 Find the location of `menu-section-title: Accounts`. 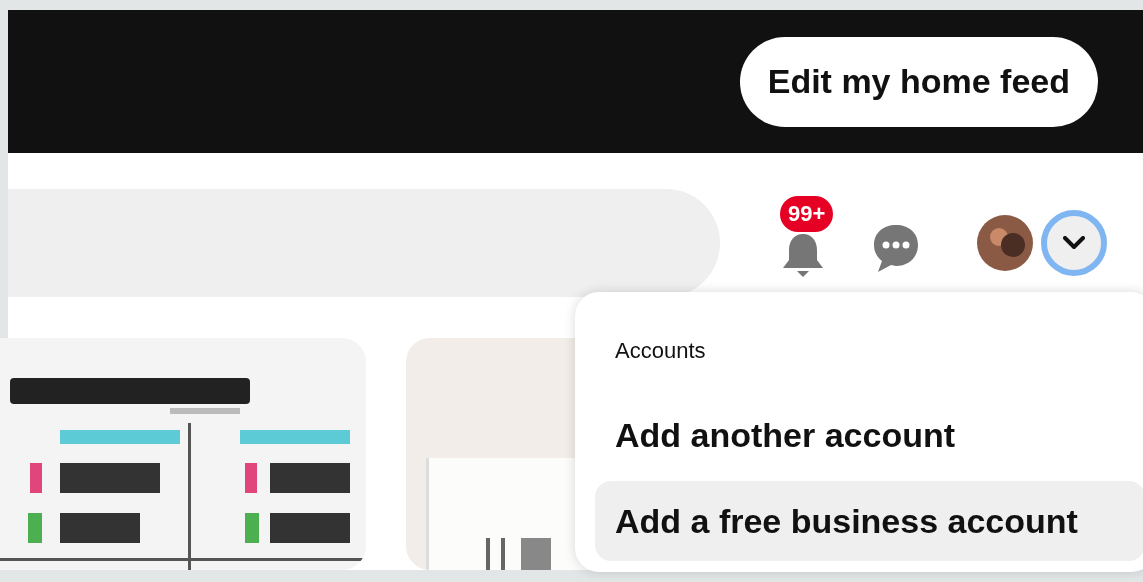

menu-section-title: Accounts is located at coordinates (660, 351).